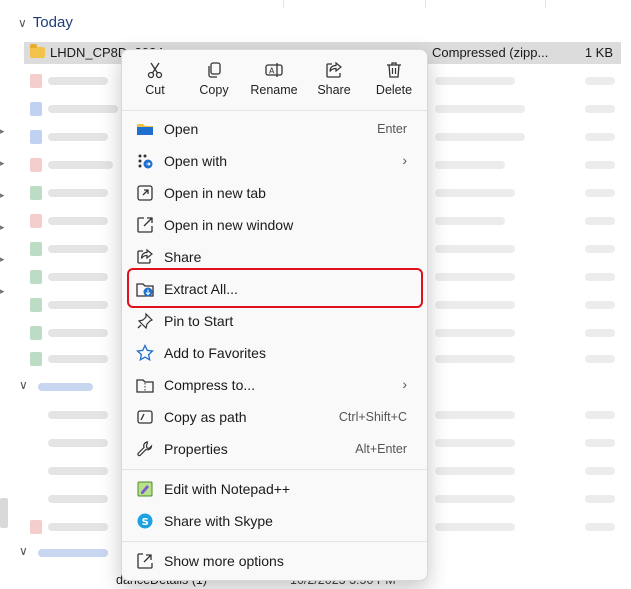  I want to click on wrench-icon, so click(145, 449).